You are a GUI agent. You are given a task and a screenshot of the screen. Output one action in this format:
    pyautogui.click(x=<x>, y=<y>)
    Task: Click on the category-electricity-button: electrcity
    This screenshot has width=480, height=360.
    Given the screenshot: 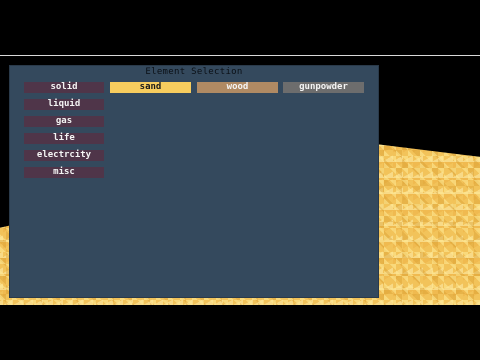 What is the action you would take?
    pyautogui.click(x=64, y=155)
    